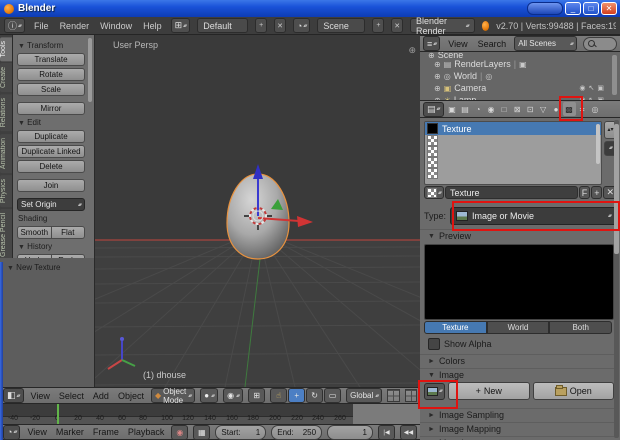  Describe the element at coordinates (350, 432) in the screenshot. I see `current-frame-field: 1` at that location.